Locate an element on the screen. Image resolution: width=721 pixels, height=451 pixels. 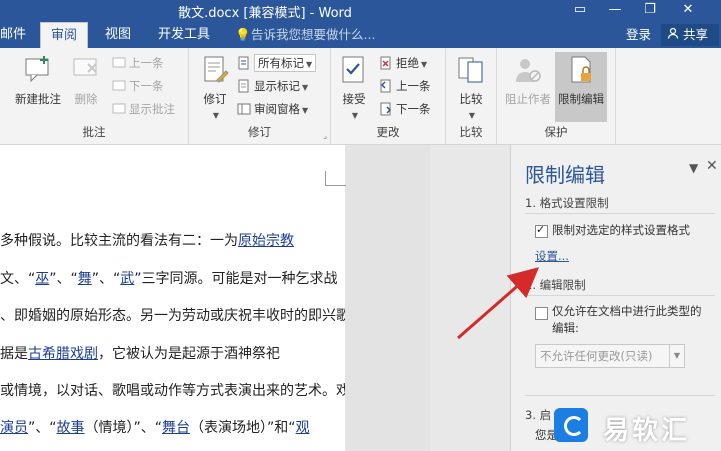
watermark-logo: 易软汇 is located at coordinates (634, 426).